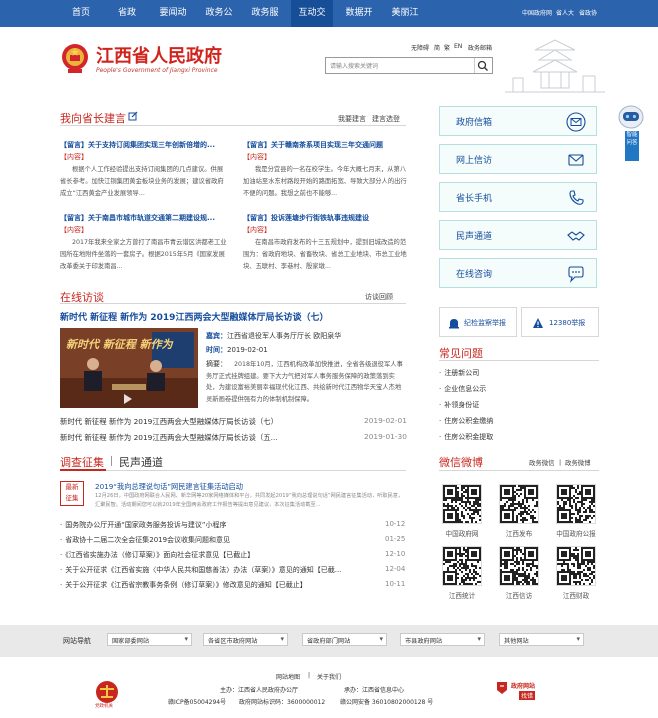 Image resolution: width=658 pixels, height=718 pixels. I want to click on survey-list-item: 《江西省实施办法（修订草案）》面向社会征求意见【已截止】, so click(210, 555).